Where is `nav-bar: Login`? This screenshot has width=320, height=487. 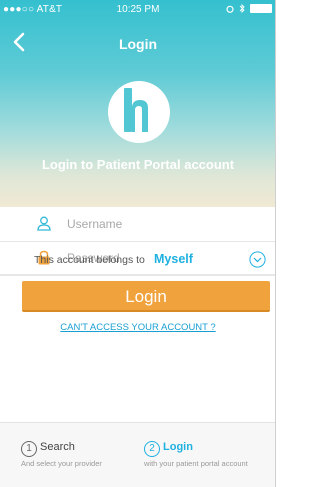 nav-bar: Login is located at coordinates (137, 42).